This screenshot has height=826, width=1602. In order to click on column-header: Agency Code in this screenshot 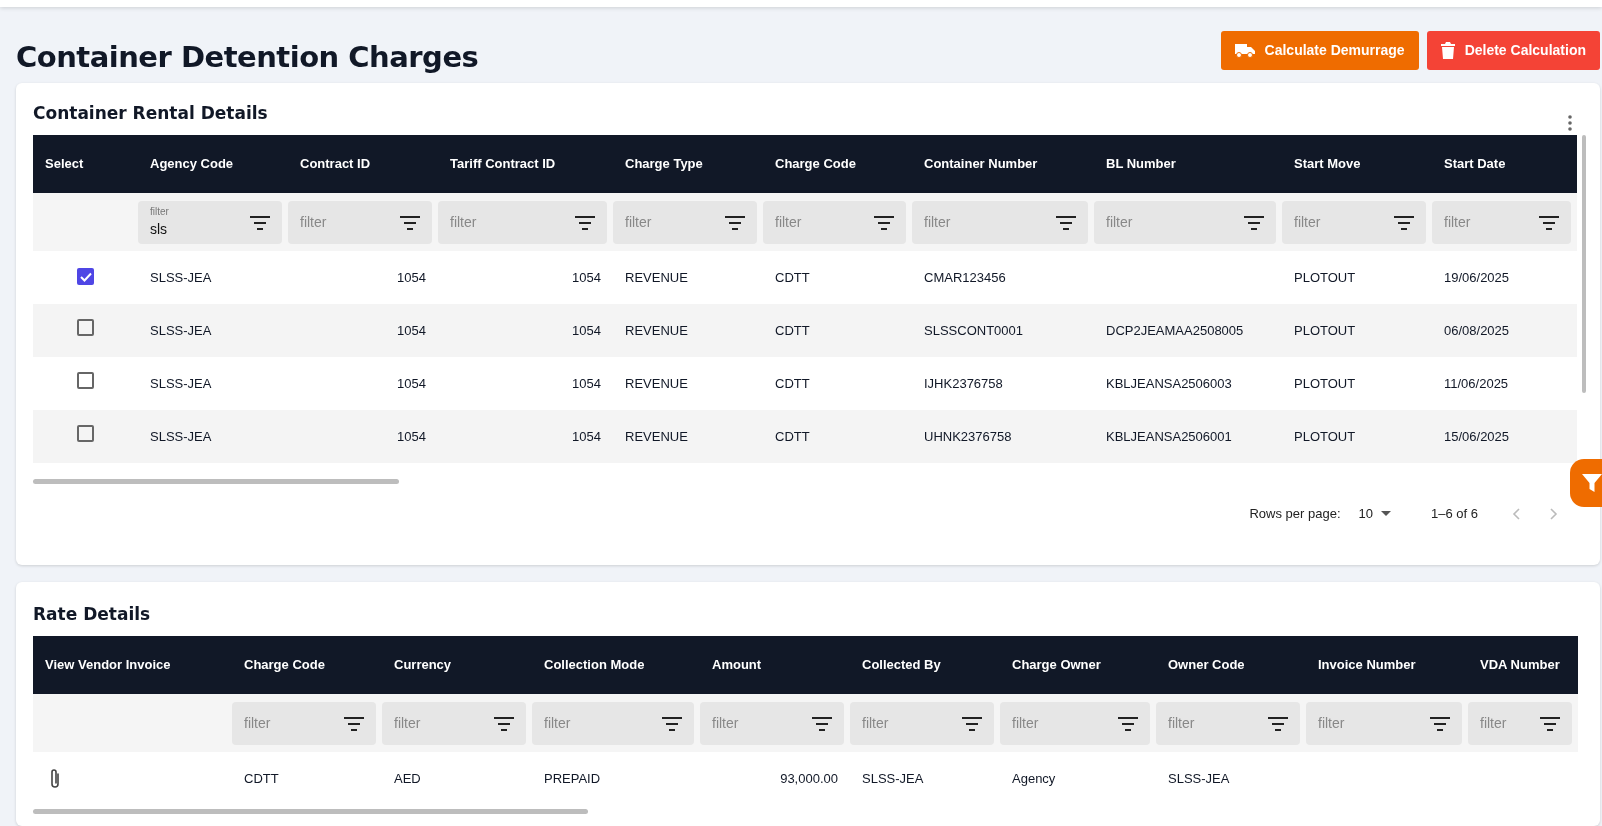, I will do `click(213, 164)`.